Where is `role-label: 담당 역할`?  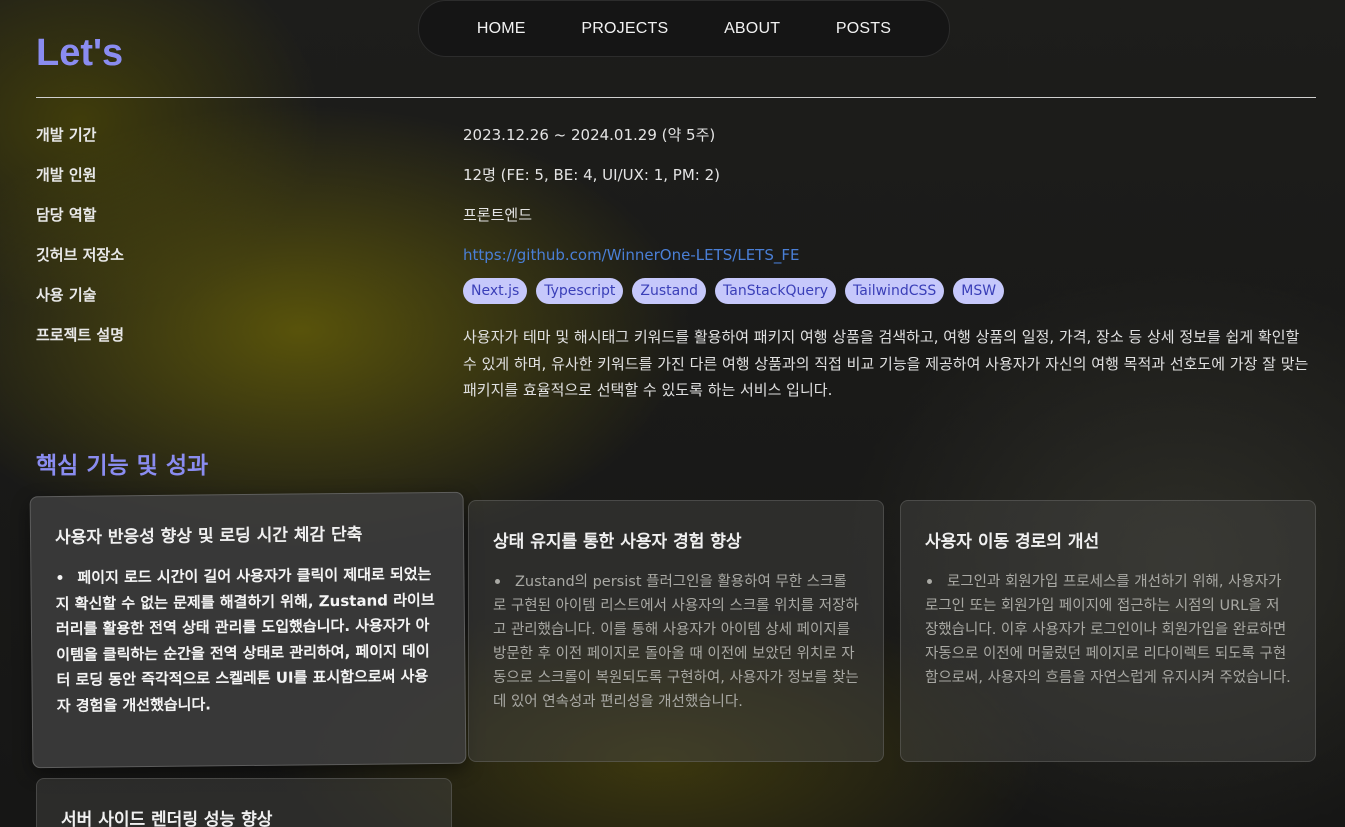
role-label: 담당 역할 is located at coordinates (66, 215).